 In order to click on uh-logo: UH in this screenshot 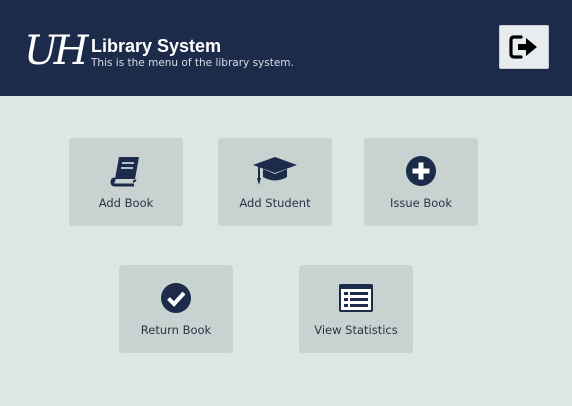, I will do `click(59, 50)`.